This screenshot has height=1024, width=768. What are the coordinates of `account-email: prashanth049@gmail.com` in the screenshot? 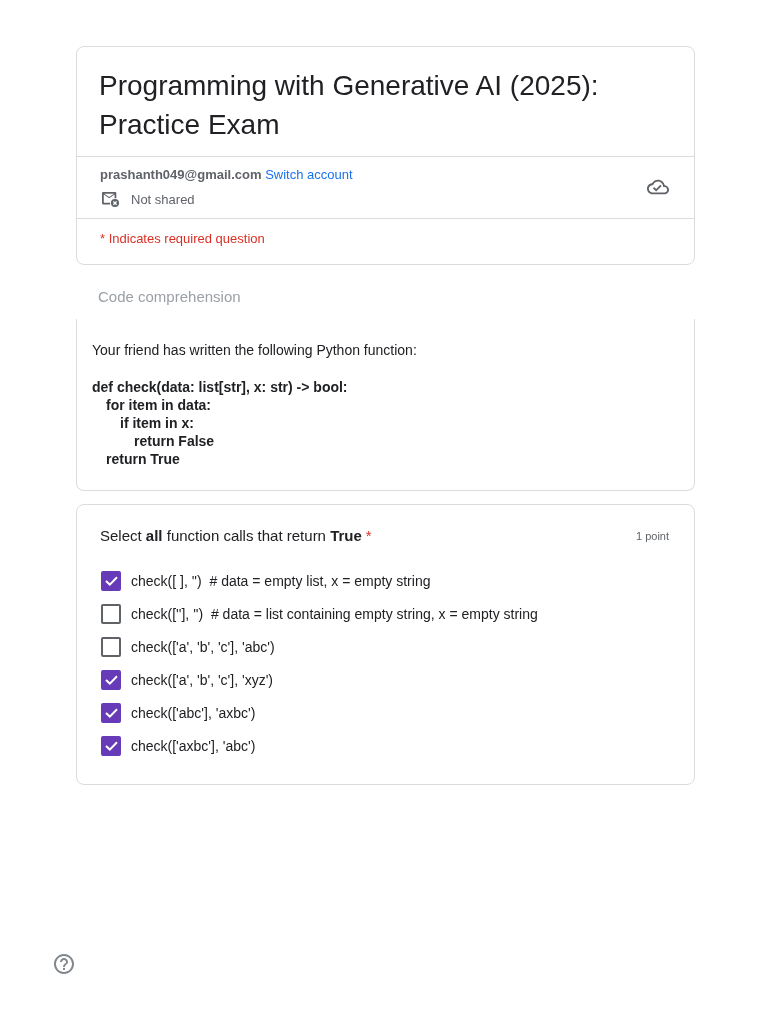 It's located at (181, 174).